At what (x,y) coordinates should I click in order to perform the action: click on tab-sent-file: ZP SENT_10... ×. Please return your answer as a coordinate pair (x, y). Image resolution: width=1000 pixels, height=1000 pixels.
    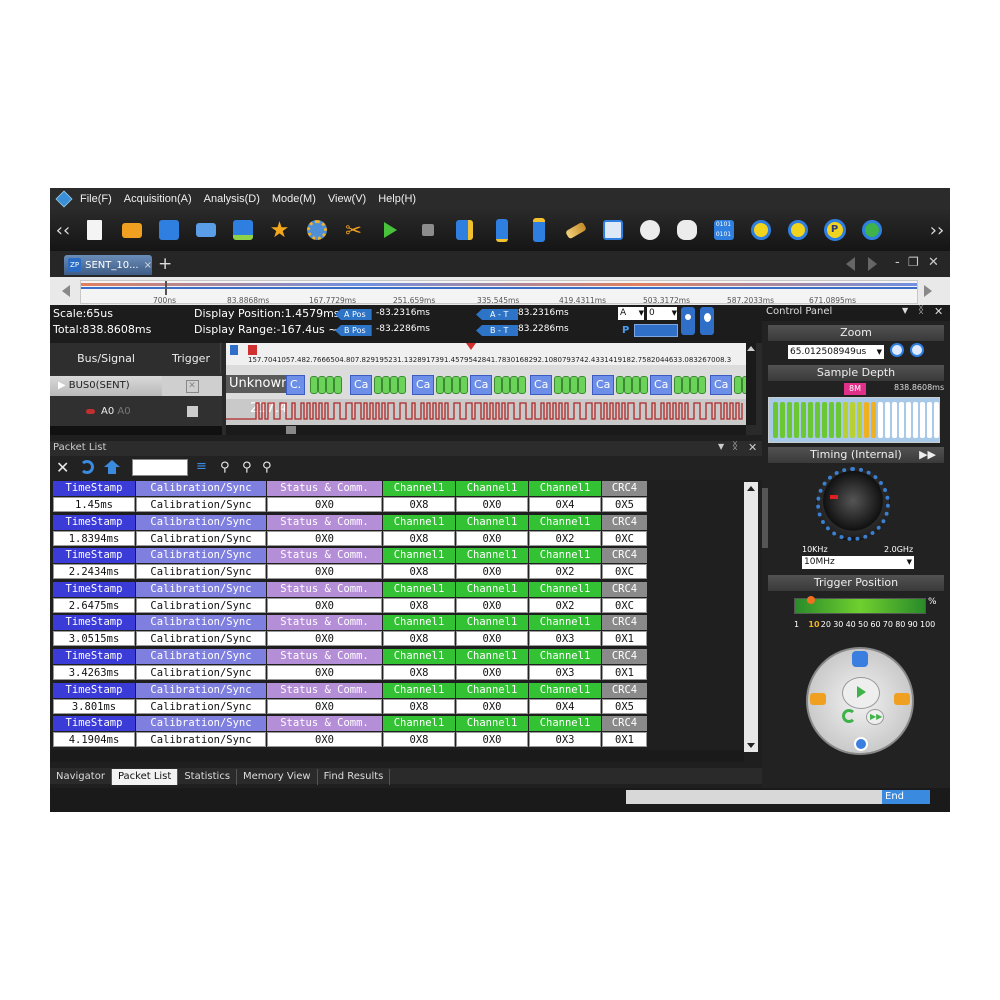
    Looking at the image, I should click on (108, 265).